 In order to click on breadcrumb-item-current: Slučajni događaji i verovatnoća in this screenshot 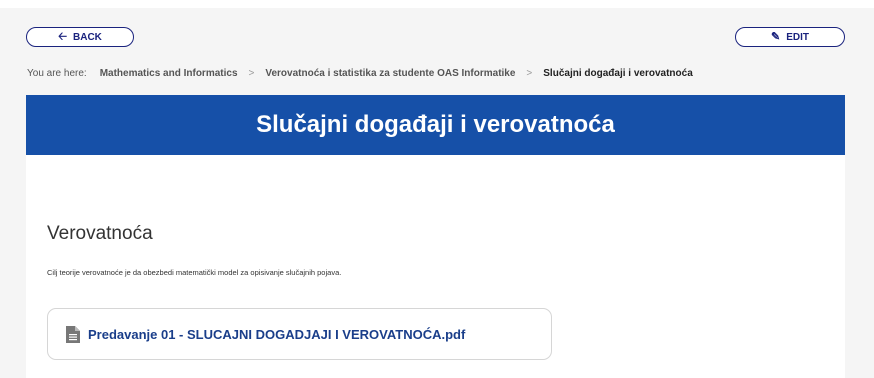, I will do `click(618, 73)`.